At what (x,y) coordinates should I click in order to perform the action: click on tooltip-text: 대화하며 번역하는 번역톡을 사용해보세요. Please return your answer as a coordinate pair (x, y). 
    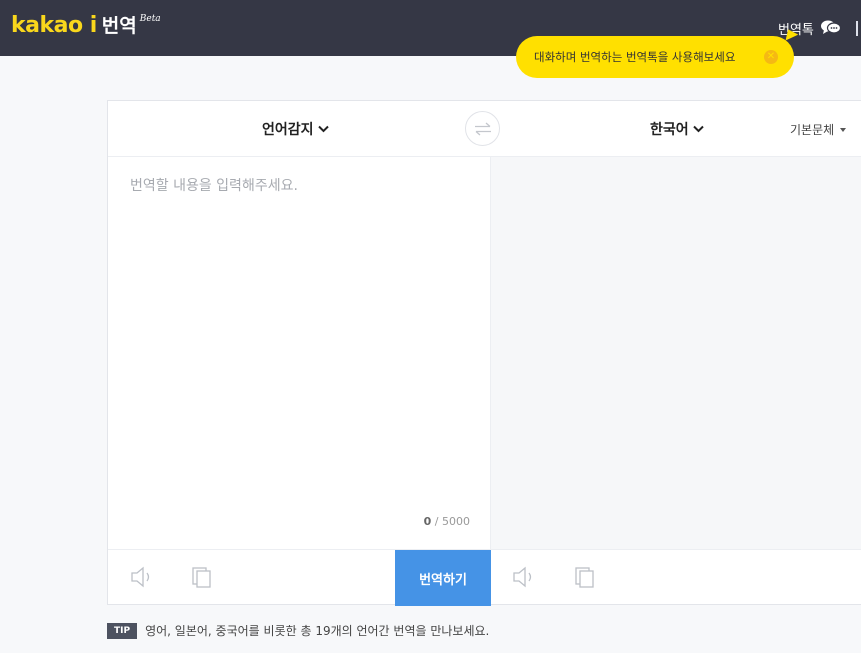
    Looking at the image, I should click on (635, 57).